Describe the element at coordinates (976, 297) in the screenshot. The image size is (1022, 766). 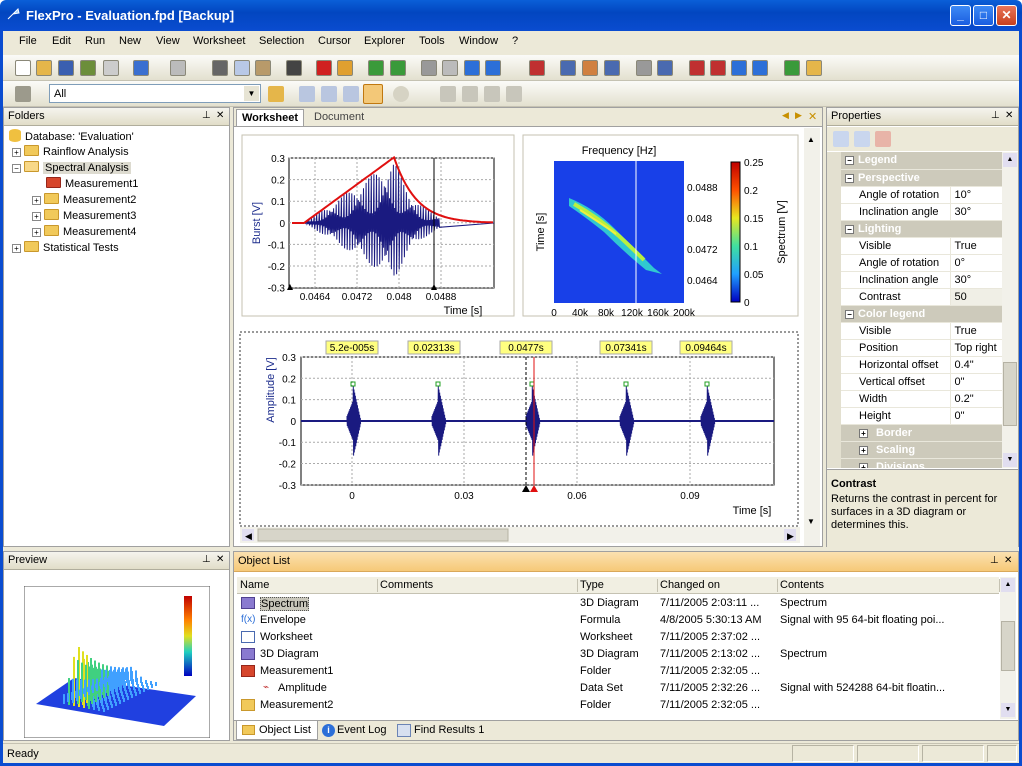
I see `property-value: 50` at that location.